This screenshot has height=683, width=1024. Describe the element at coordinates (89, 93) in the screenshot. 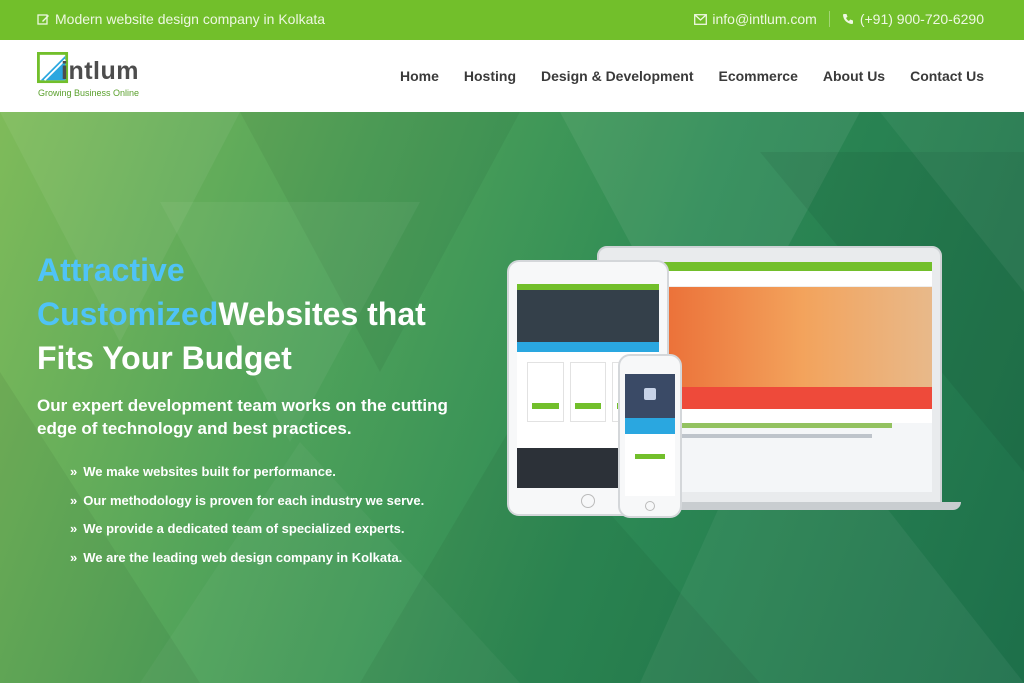

I see `logo-tagline: Growing Business Online` at that location.